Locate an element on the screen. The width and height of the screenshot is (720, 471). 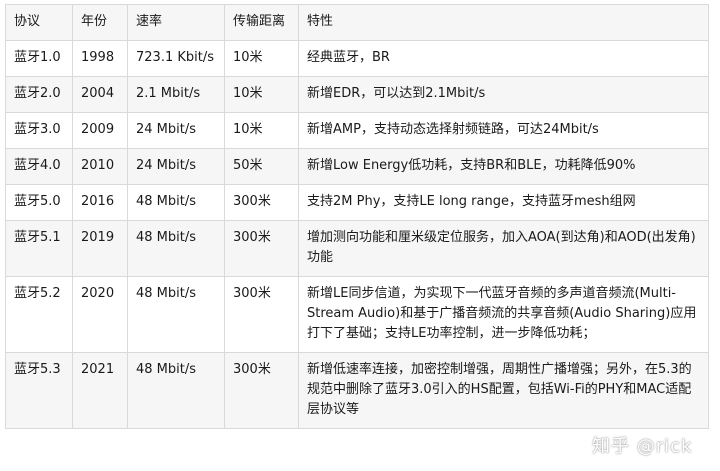
cell-year: 1998 is located at coordinates (100, 58).